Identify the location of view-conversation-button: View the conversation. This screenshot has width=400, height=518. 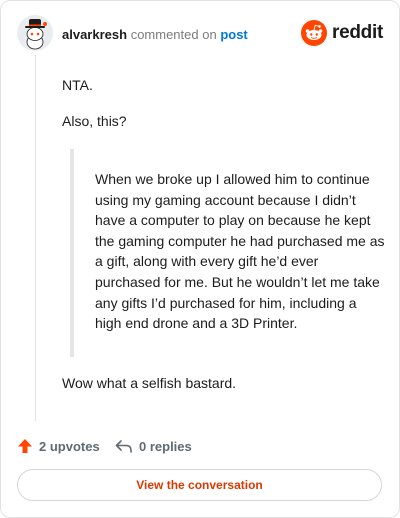
(199, 485).